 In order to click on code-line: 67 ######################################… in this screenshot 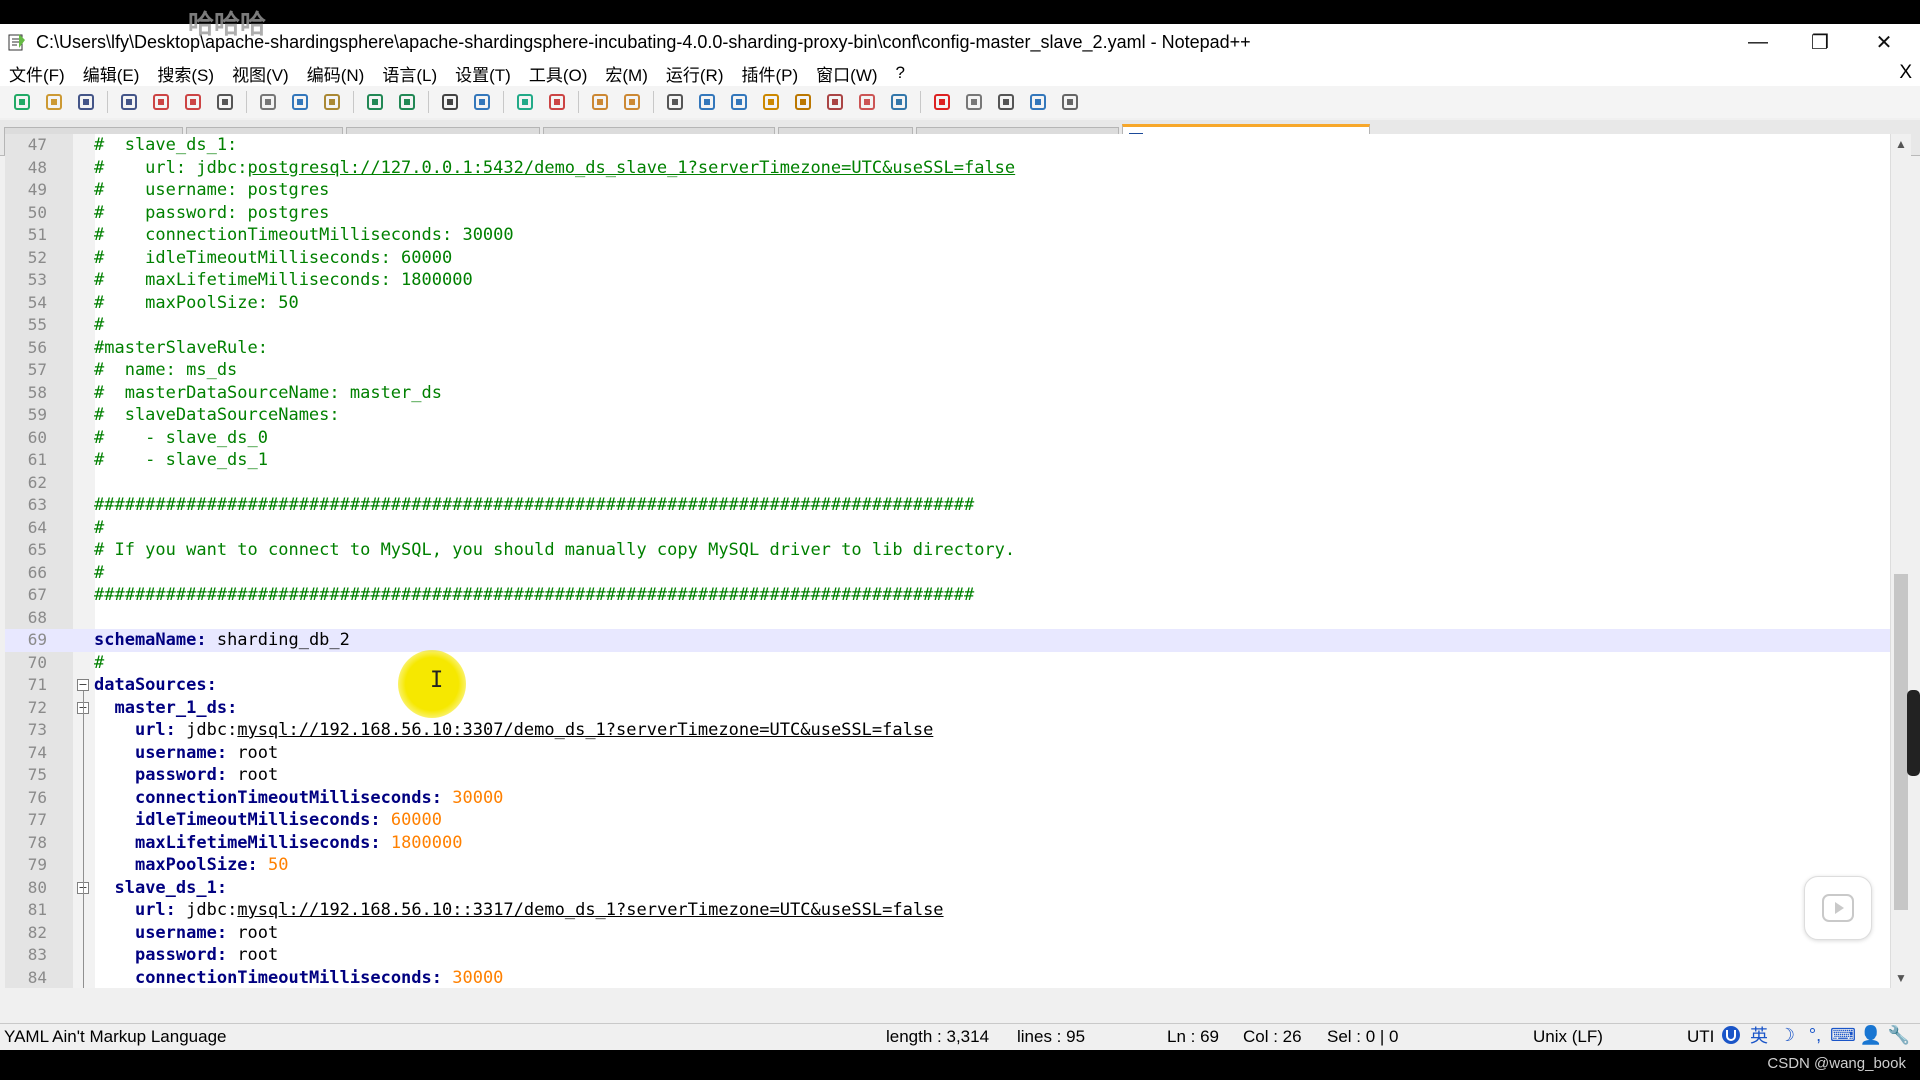, I will do `click(947, 595)`.